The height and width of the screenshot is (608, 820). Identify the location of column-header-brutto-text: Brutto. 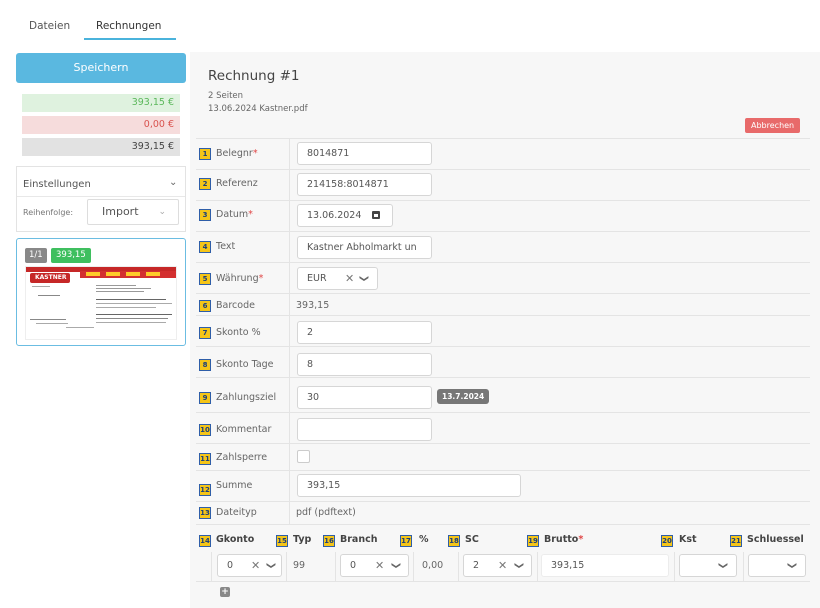
(561, 539).